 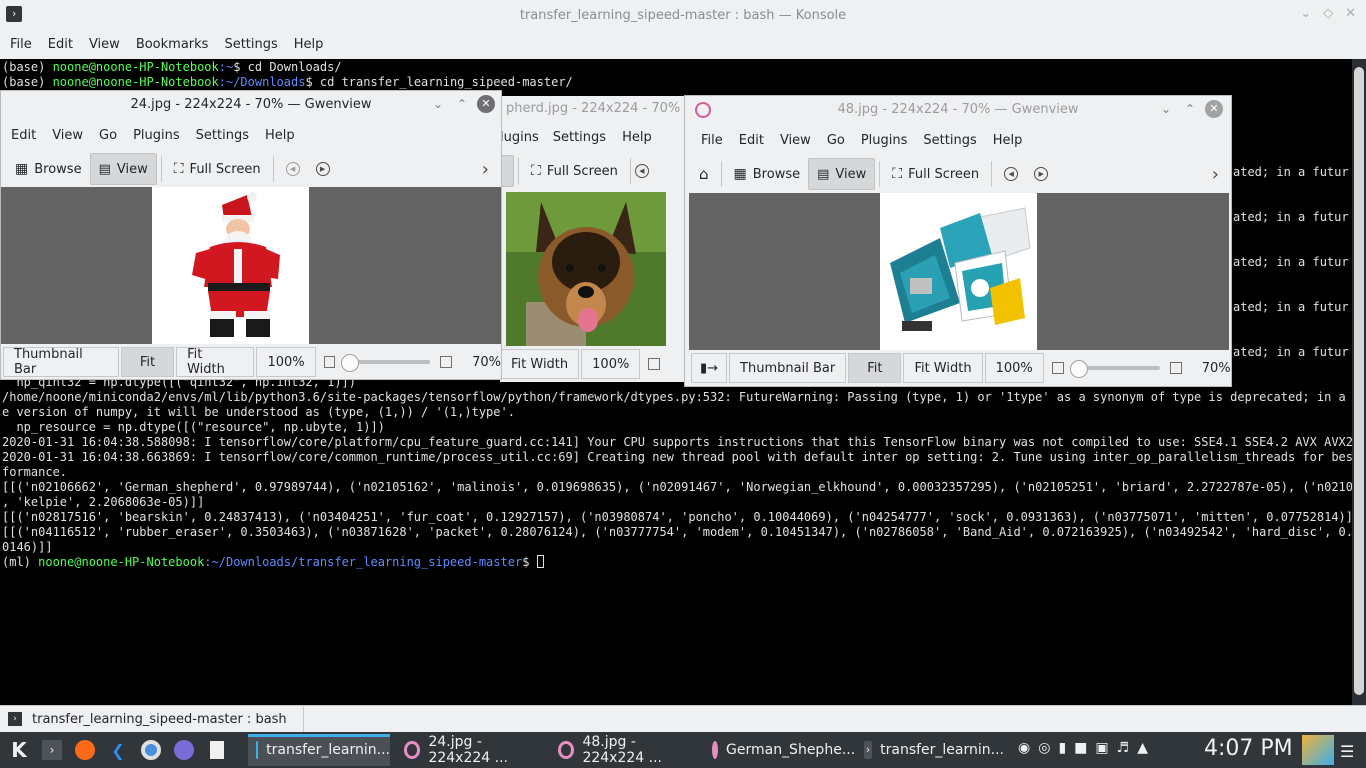 What do you see at coordinates (1080, 748) in the screenshot?
I see `lock-icon: ■` at bounding box center [1080, 748].